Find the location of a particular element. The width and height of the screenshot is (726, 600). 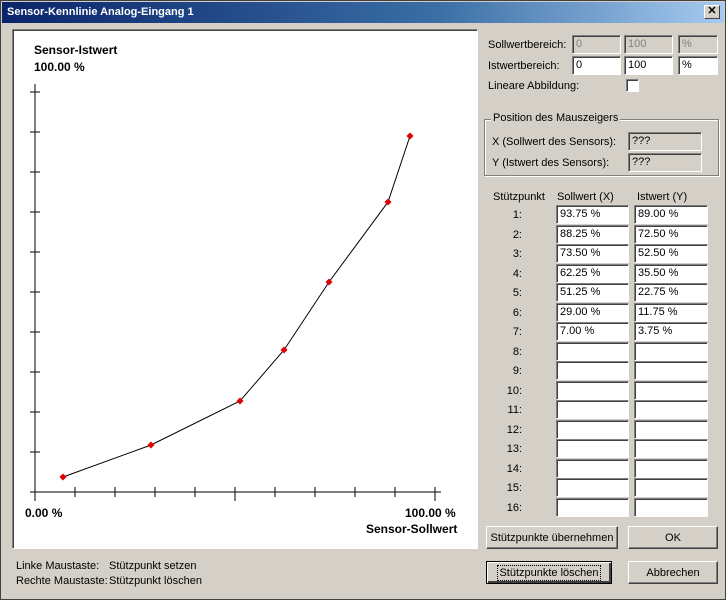

point-index-label: 7: is located at coordinates (517, 332).